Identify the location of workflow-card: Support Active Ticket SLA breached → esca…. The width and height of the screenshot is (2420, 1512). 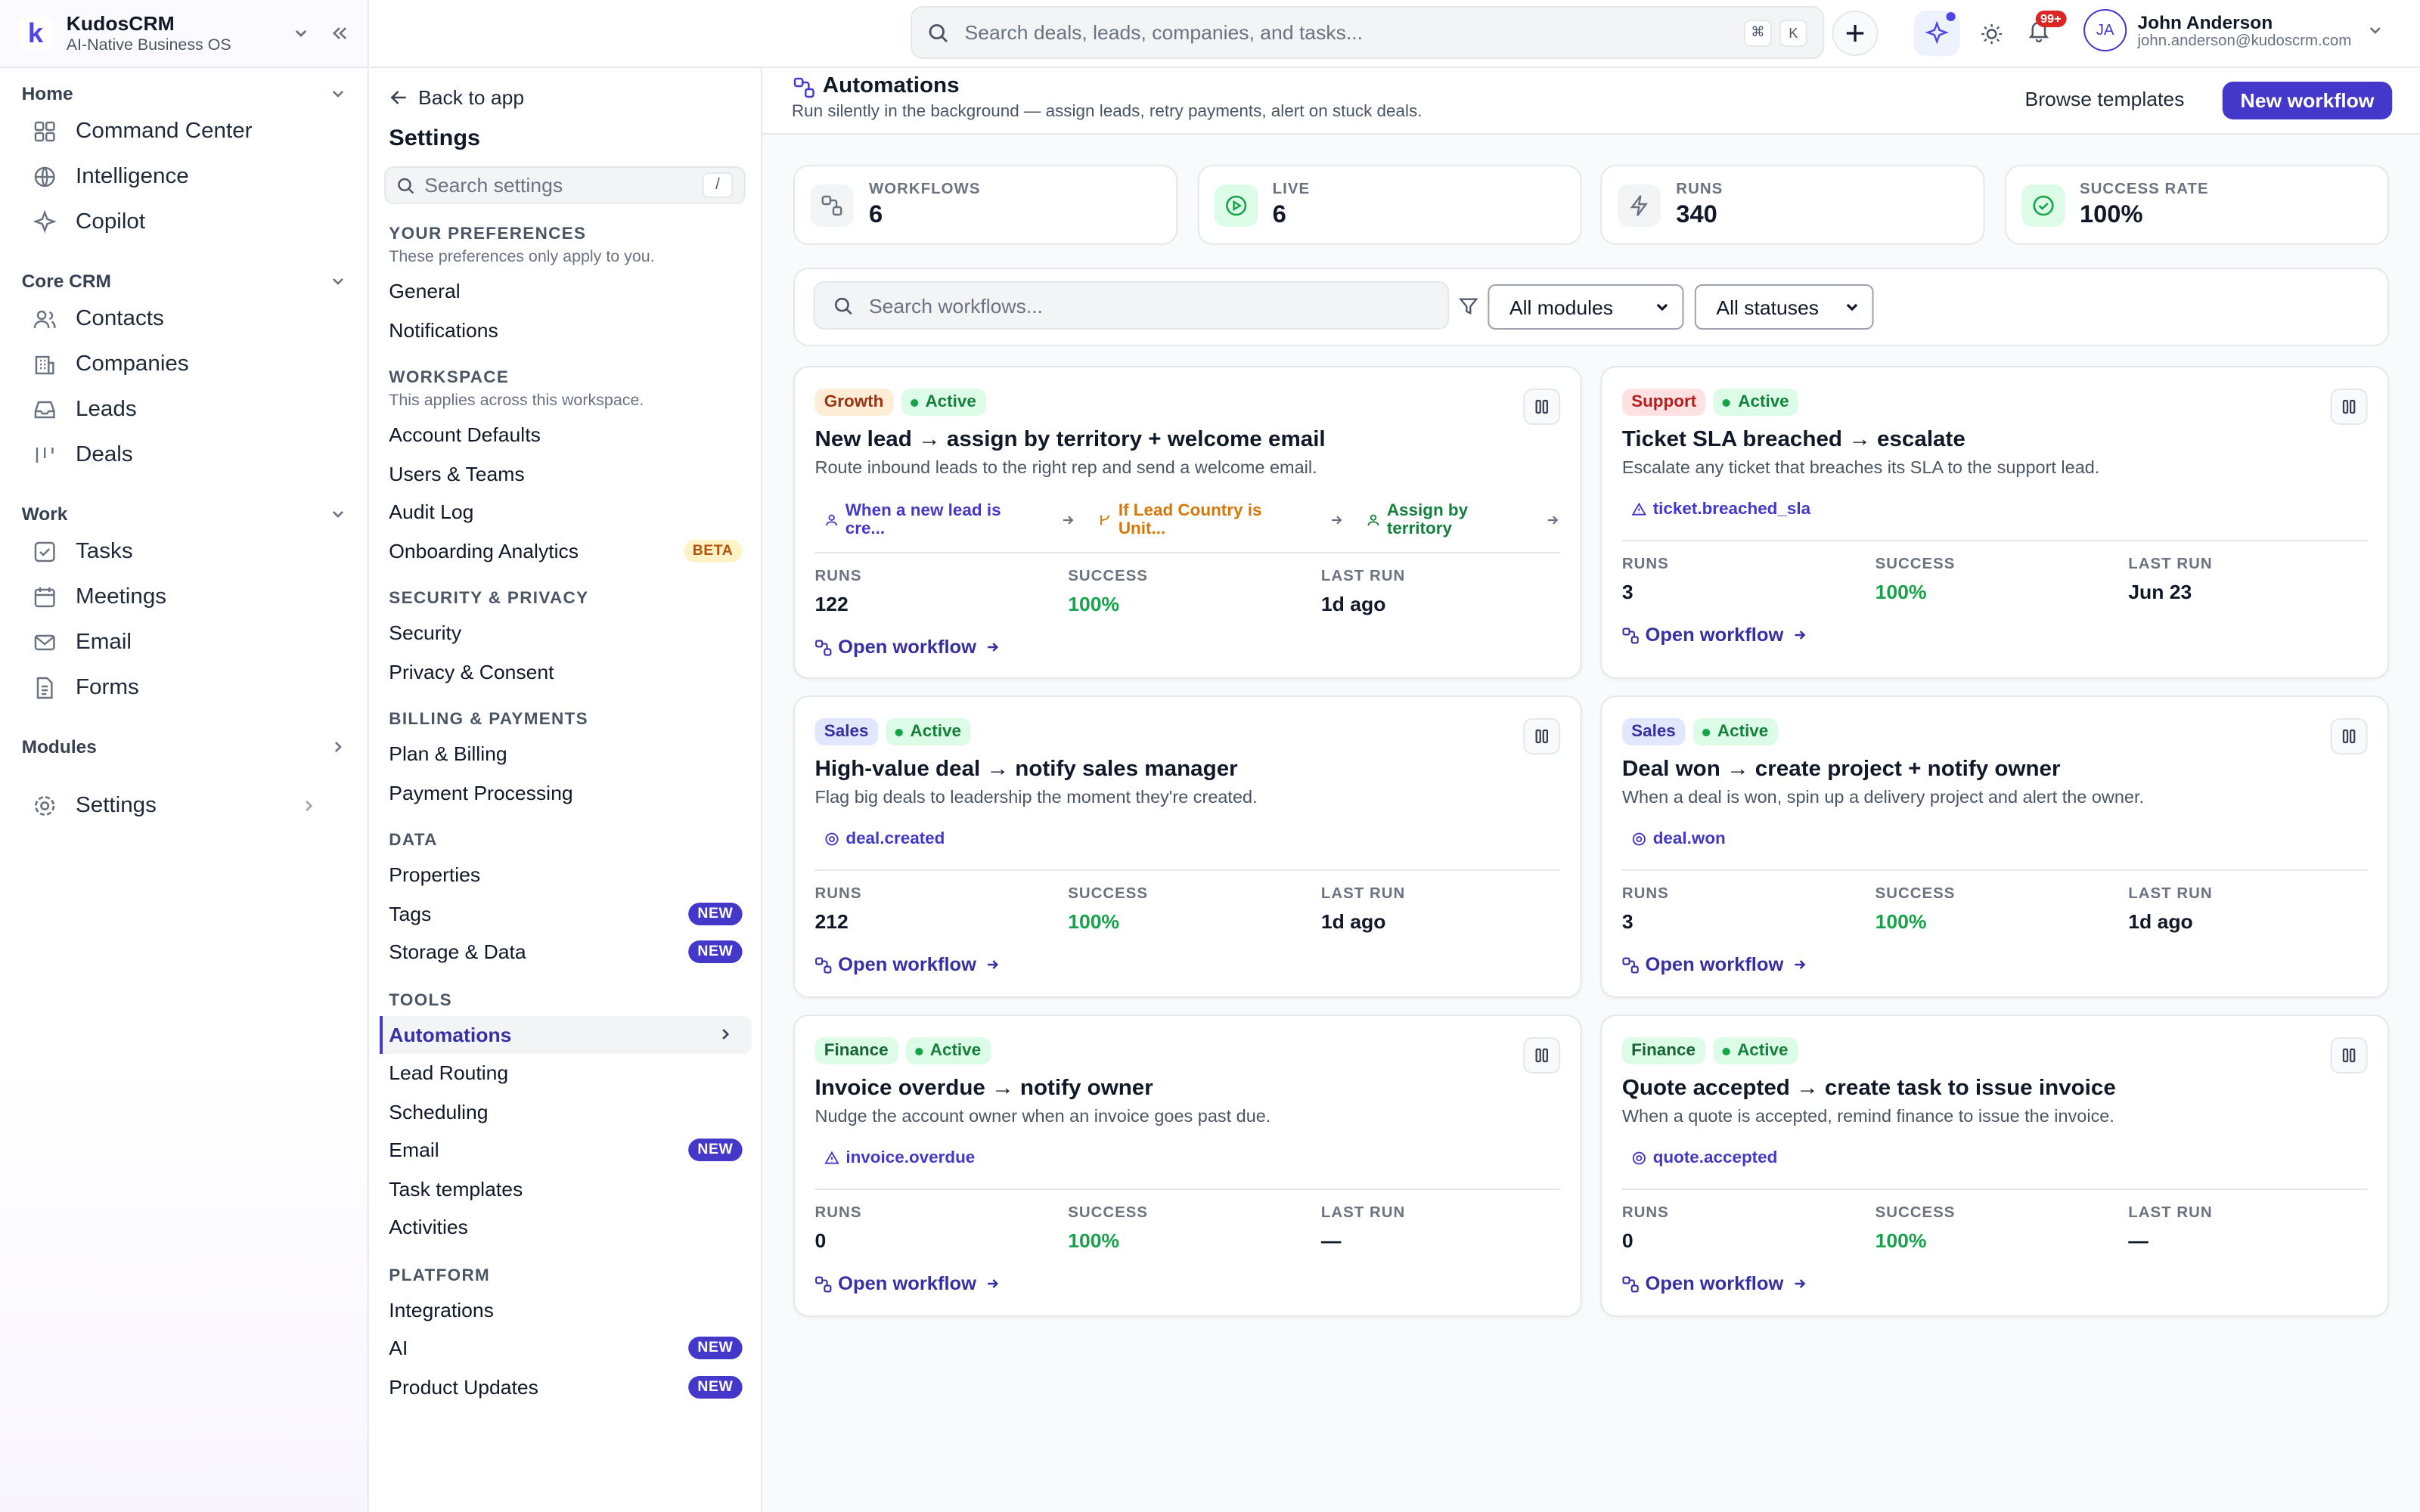
(1995, 522).